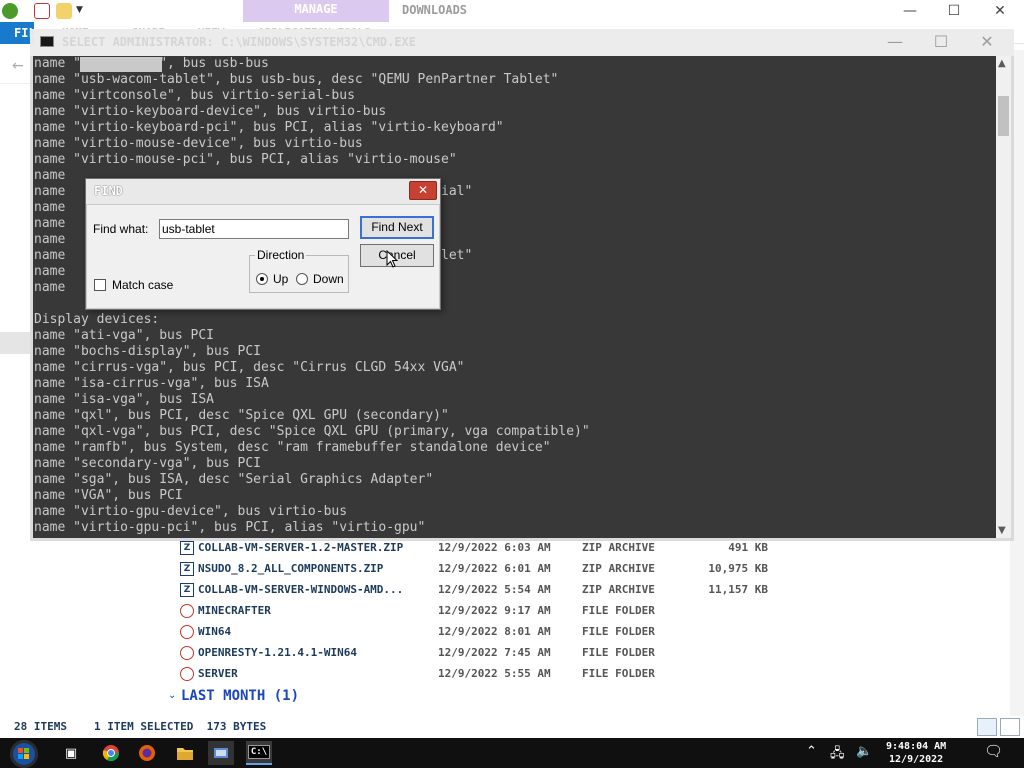  Describe the element at coordinates (941, 42) in the screenshot. I see `cmd-maximize-button: ☐` at that location.